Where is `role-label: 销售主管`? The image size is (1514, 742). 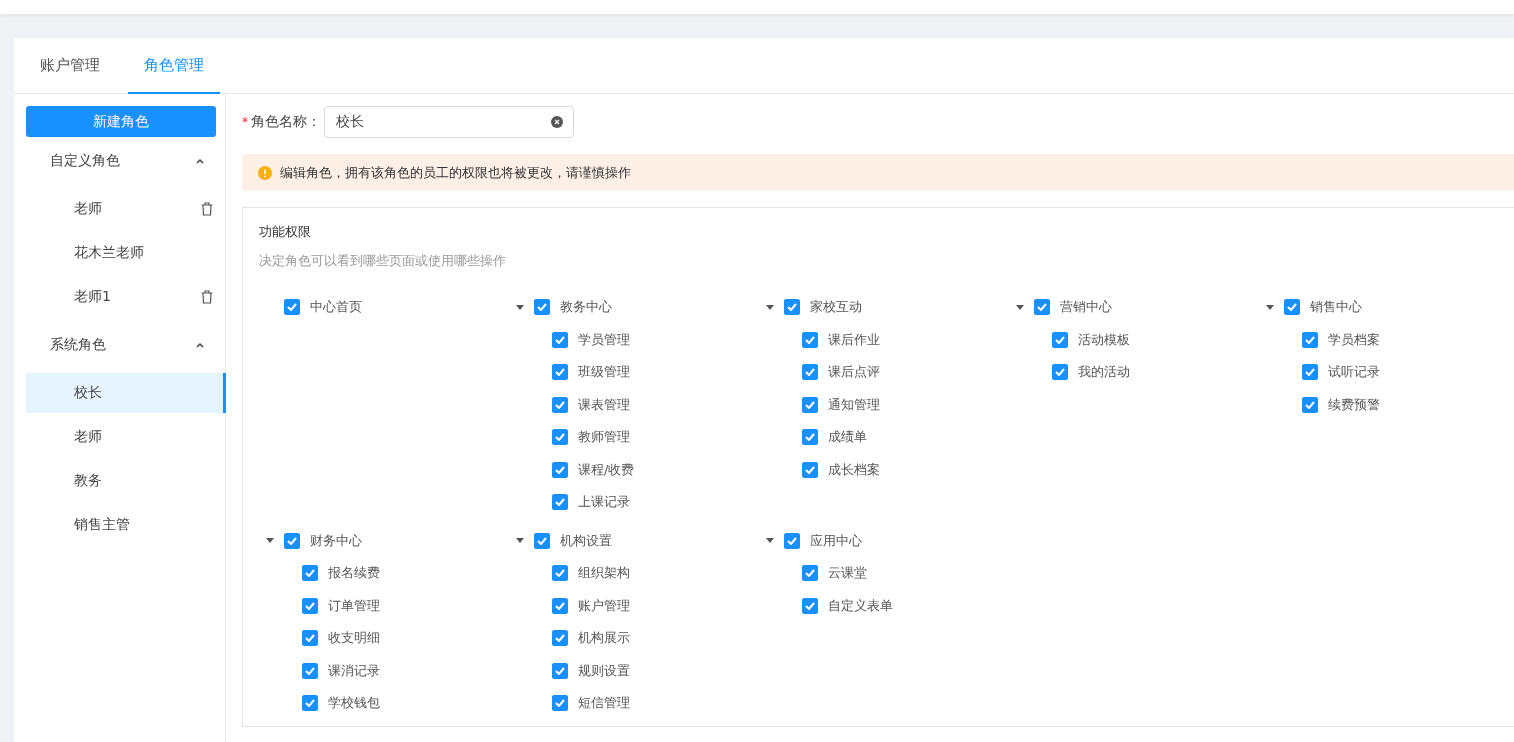
role-label: 销售主管 is located at coordinates (102, 525).